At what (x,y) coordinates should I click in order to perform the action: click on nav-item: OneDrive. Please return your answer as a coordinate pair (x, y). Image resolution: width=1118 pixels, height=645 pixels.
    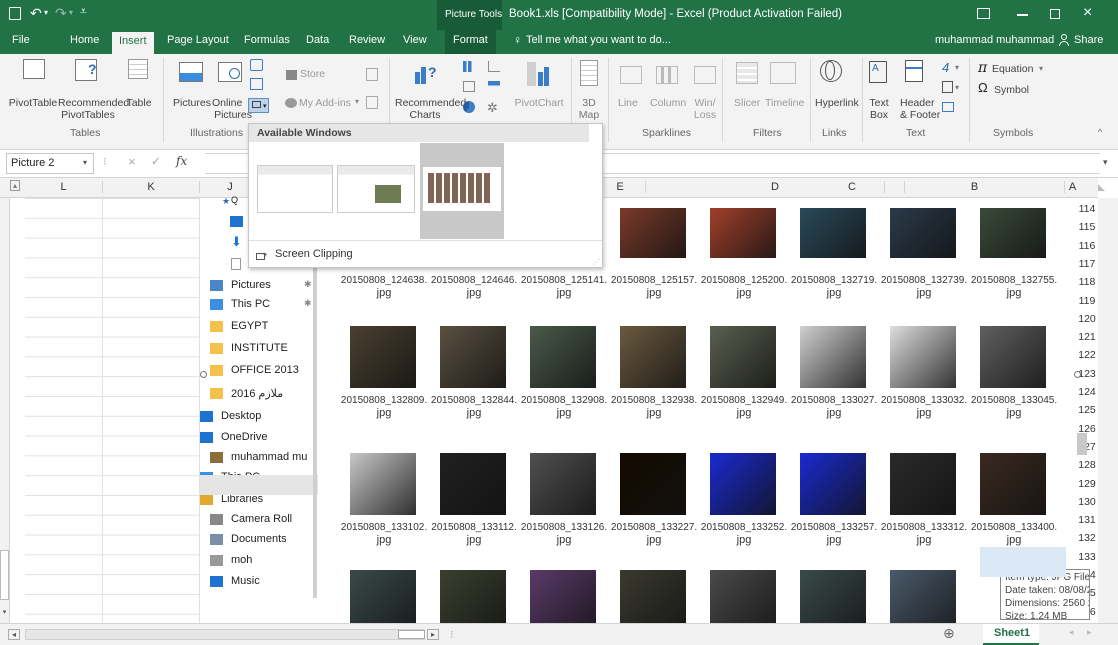
    Looking at the image, I should click on (249, 438).